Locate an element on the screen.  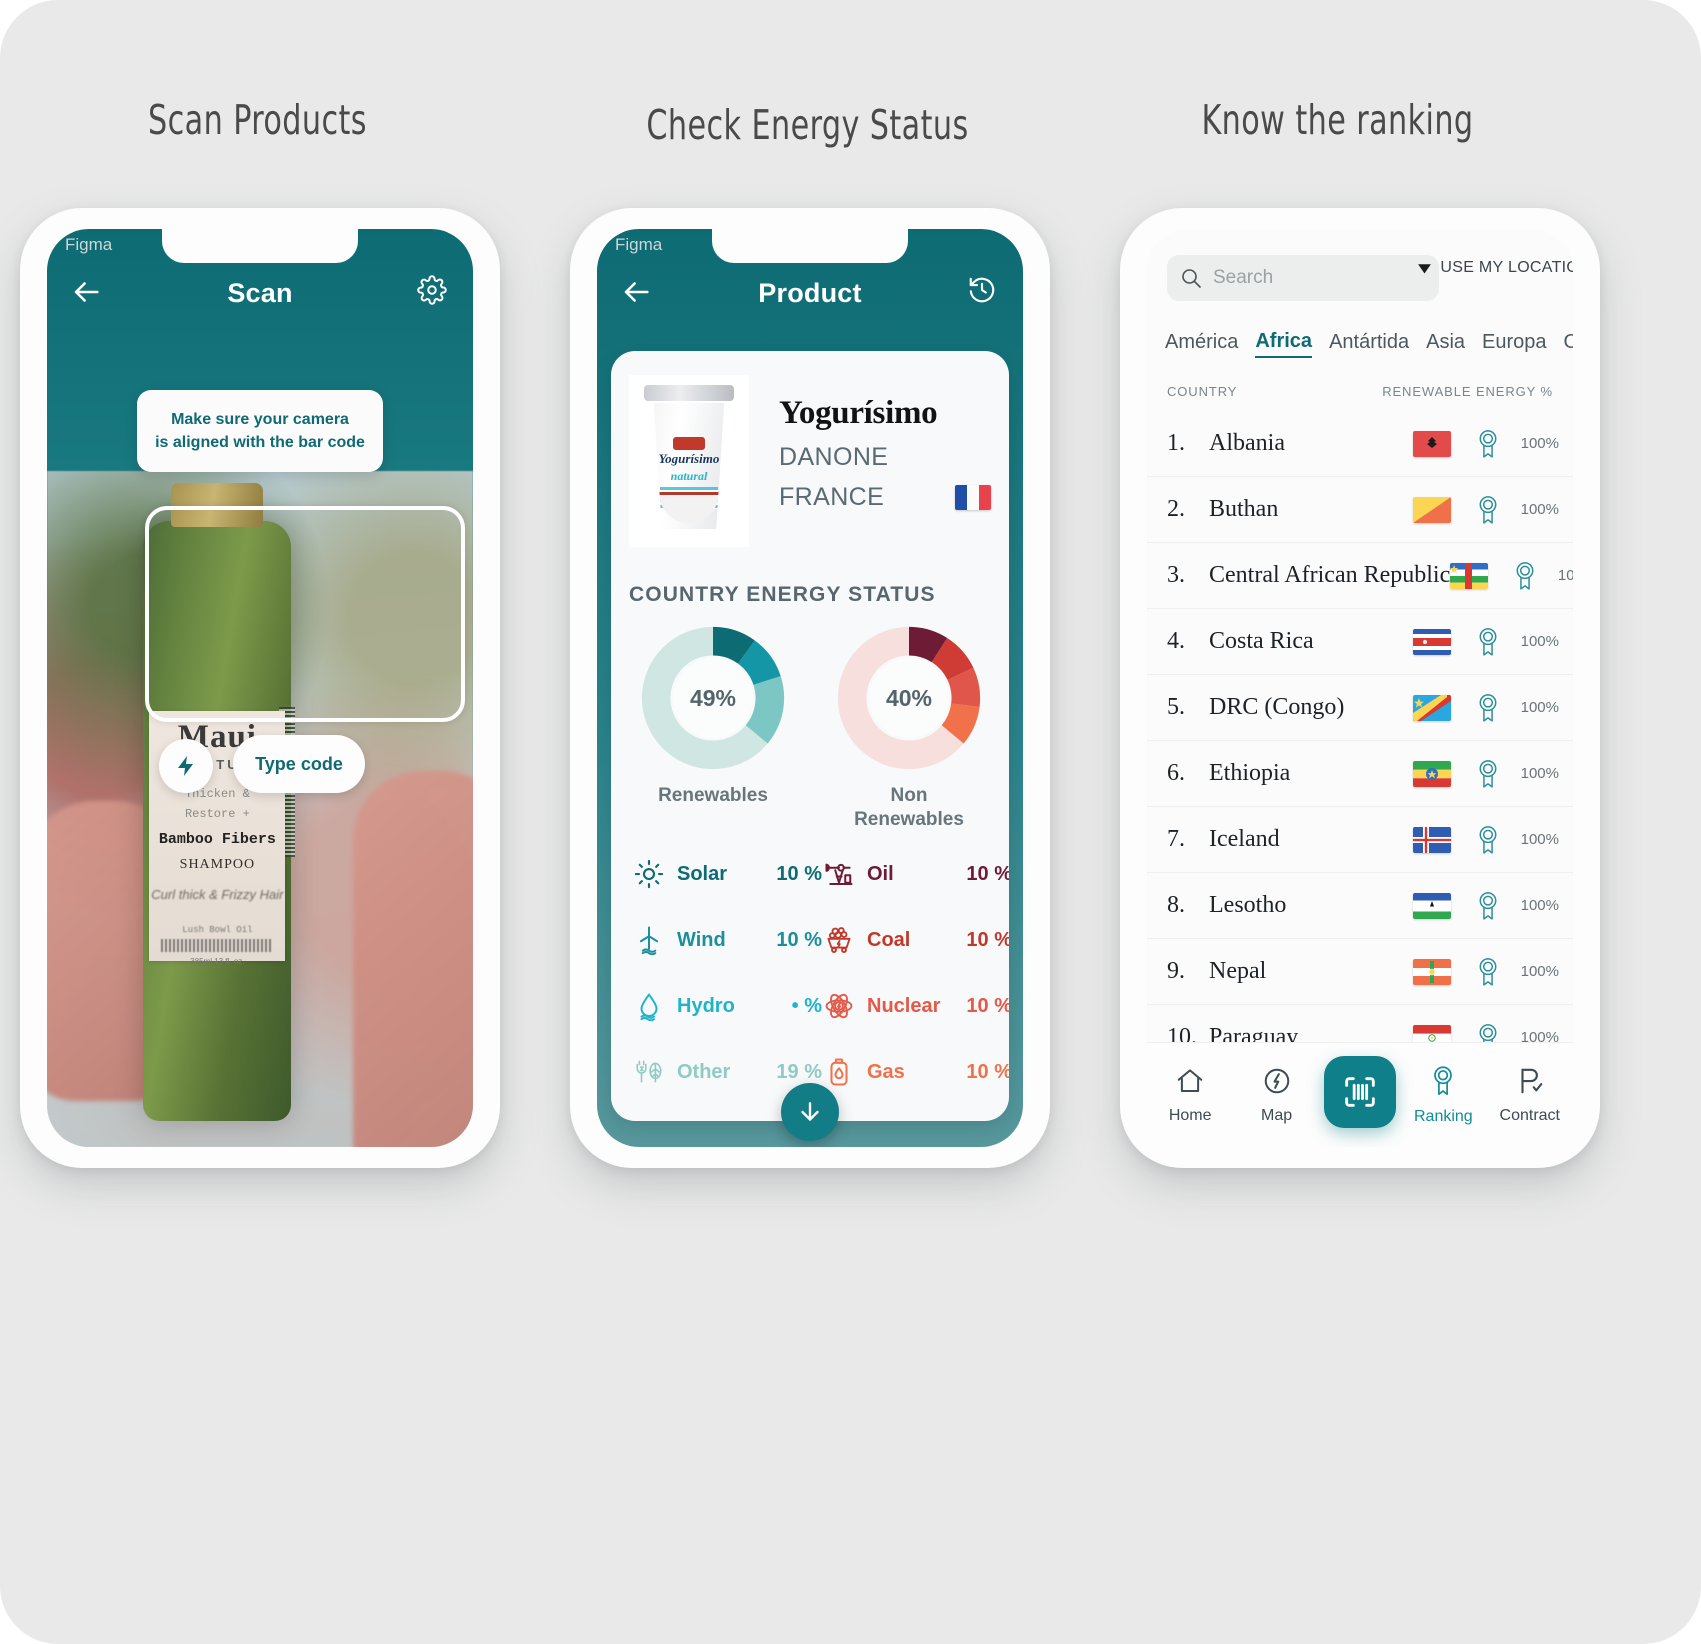
nav-item-contract: Contract is located at coordinates (1530, 1095).